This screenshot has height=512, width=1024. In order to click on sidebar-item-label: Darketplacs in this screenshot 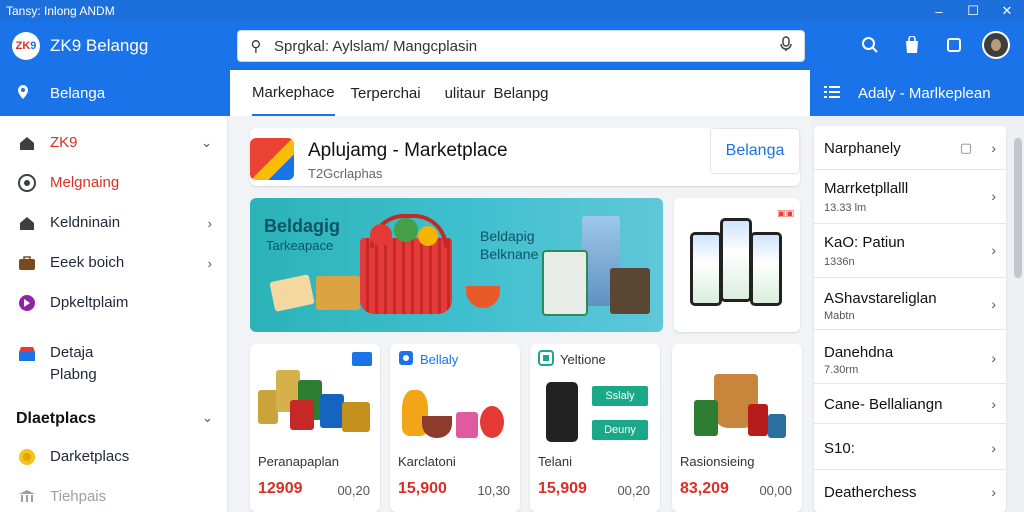, I will do `click(90, 456)`.